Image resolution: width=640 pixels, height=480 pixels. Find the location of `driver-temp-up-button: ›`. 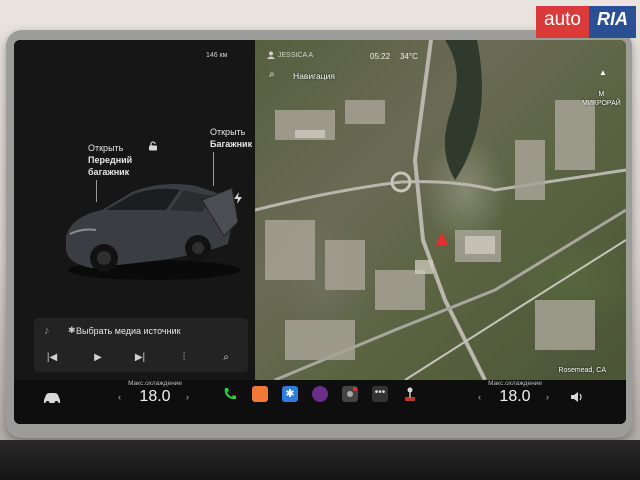

driver-temp-up-button: › is located at coordinates (187, 397).